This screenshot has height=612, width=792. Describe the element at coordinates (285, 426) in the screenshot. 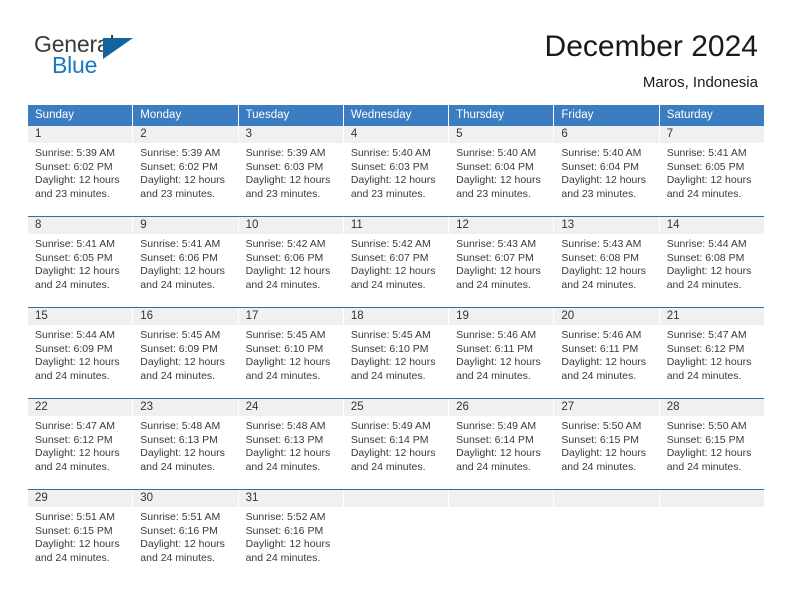

I see `sunrise-text: Sunrise: 5:48 AM` at that location.